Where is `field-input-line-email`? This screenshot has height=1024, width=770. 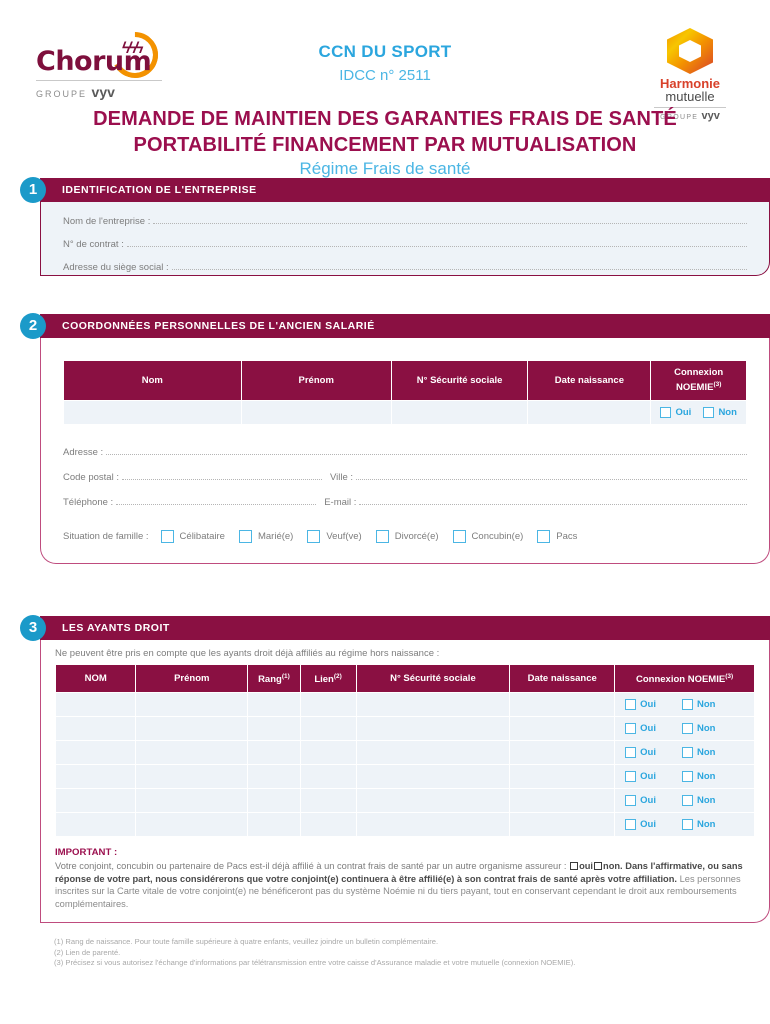 field-input-line-email is located at coordinates (553, 501).